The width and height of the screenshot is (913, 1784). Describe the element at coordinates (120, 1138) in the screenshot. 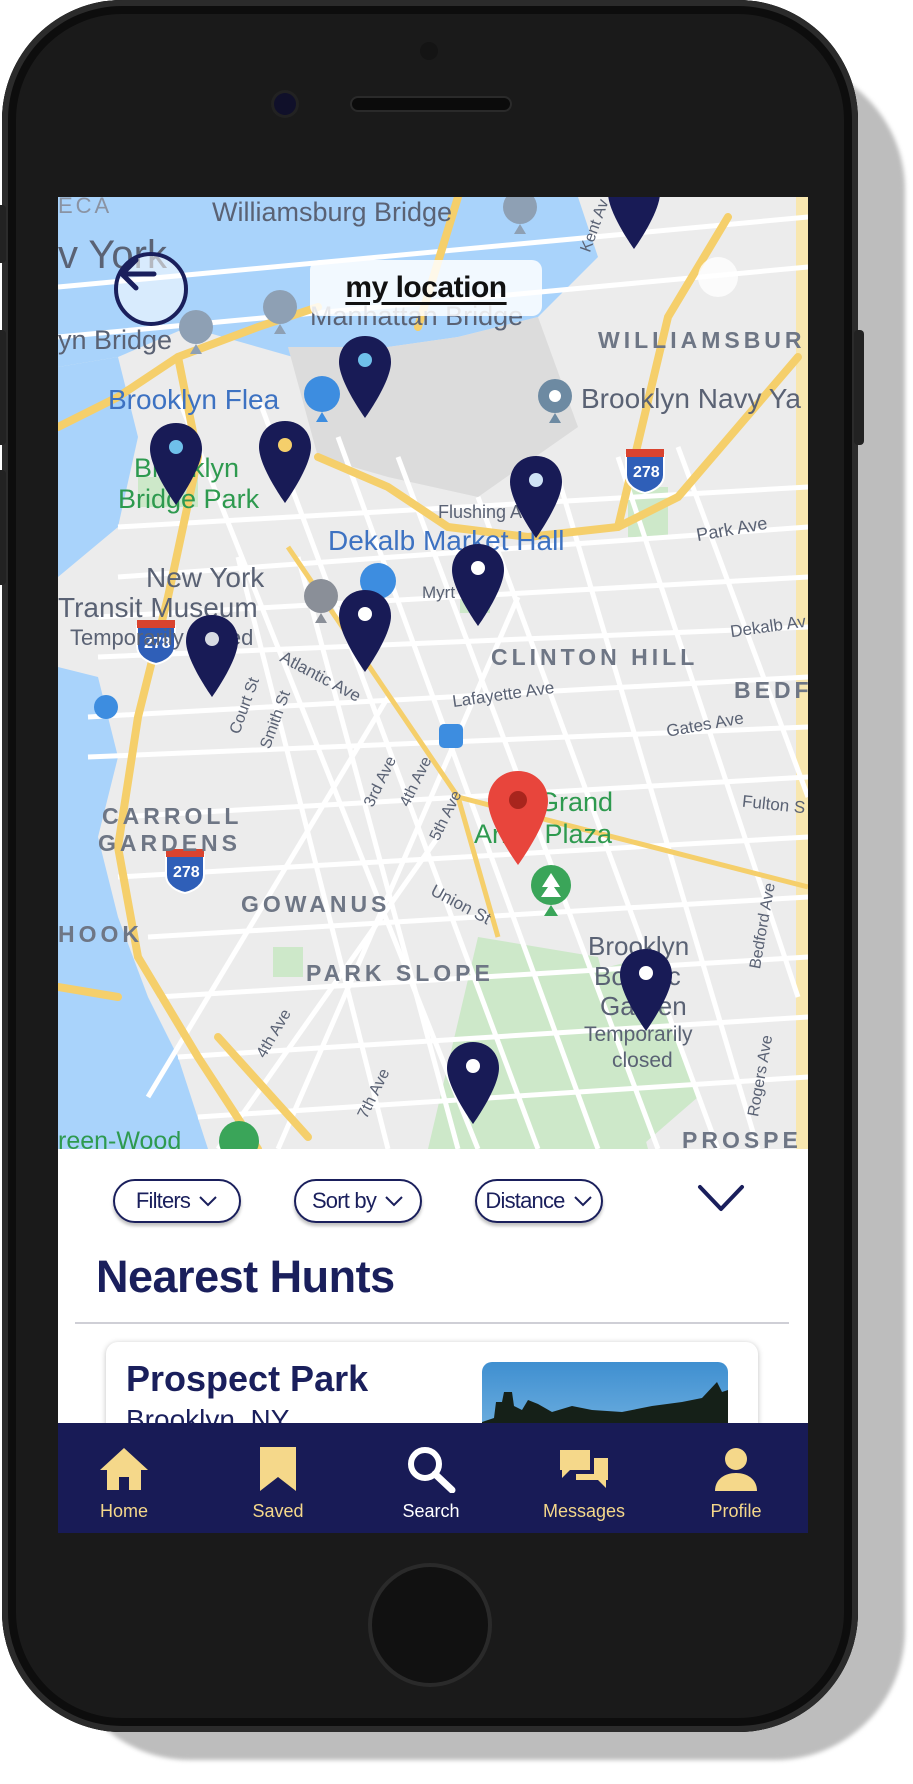

I see `map-label-green-wood: reen-Wood` at that location.